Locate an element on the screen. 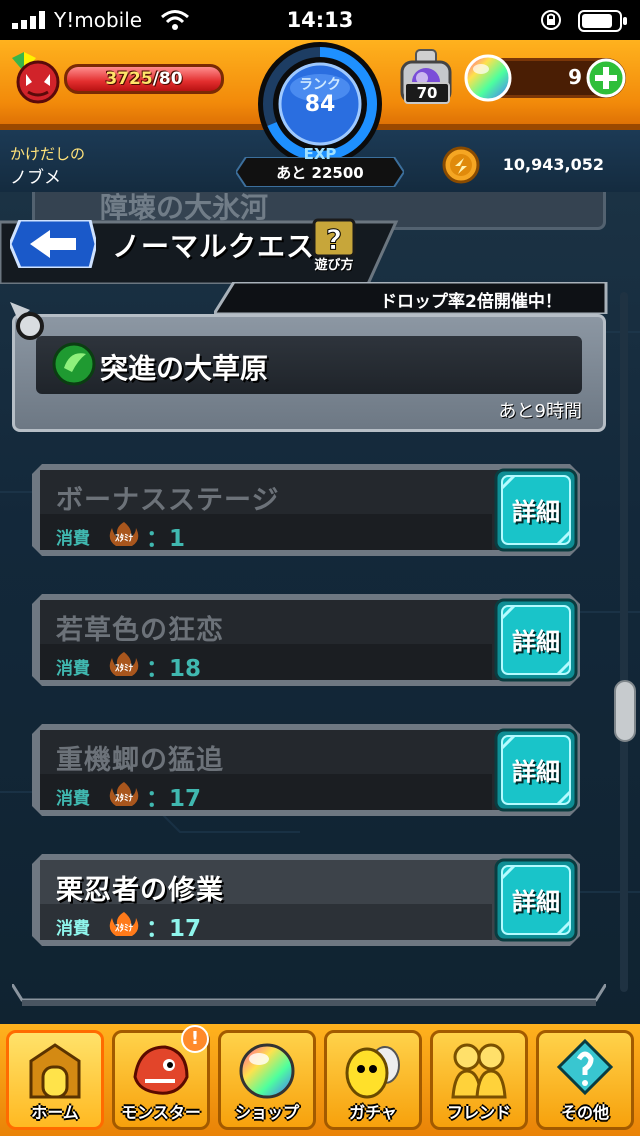 This screenshot has height=1136, width=640. nav-item-friend: フレンド is located at coordinates (479, 1080).